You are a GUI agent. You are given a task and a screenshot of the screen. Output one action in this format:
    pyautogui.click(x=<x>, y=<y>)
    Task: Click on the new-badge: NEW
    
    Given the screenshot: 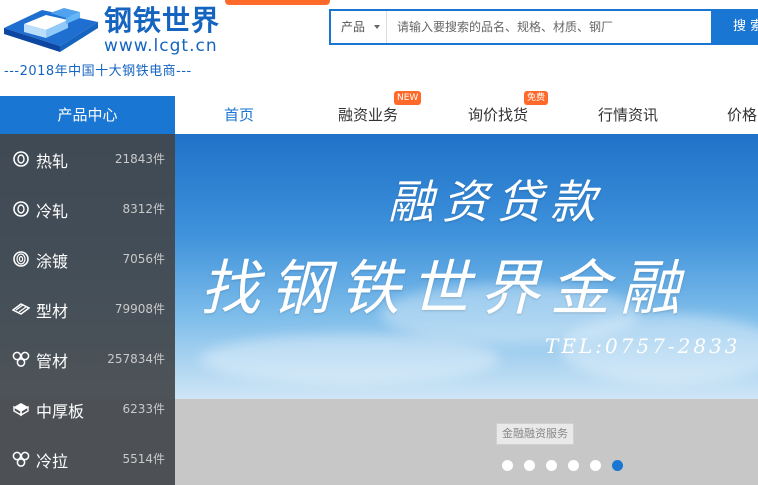 What is the action you would take?
    pyautogui.click(x=408, y=98)
    